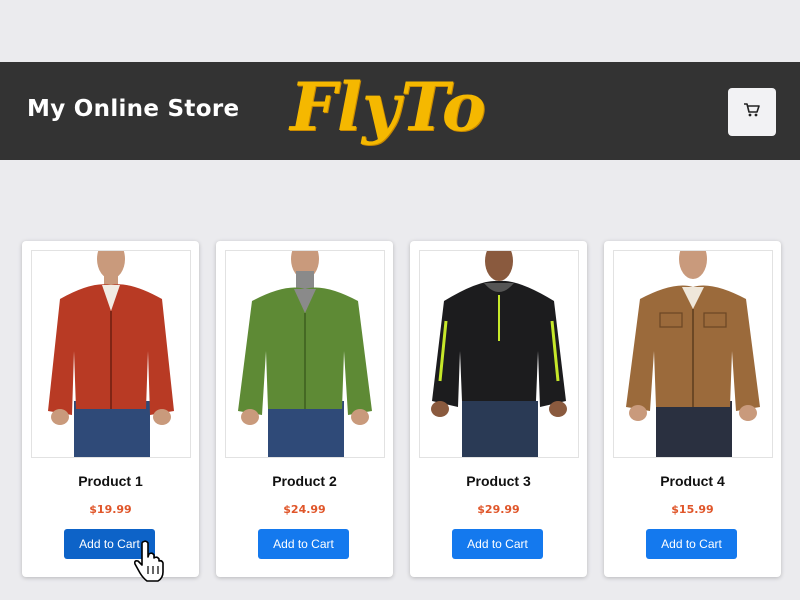  I want to click on product-price: $19.99, so click(110, 509).